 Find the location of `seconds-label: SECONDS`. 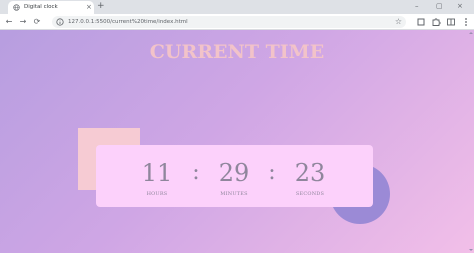

seconds-label: SECONDS is located at coordinates (310, 194).